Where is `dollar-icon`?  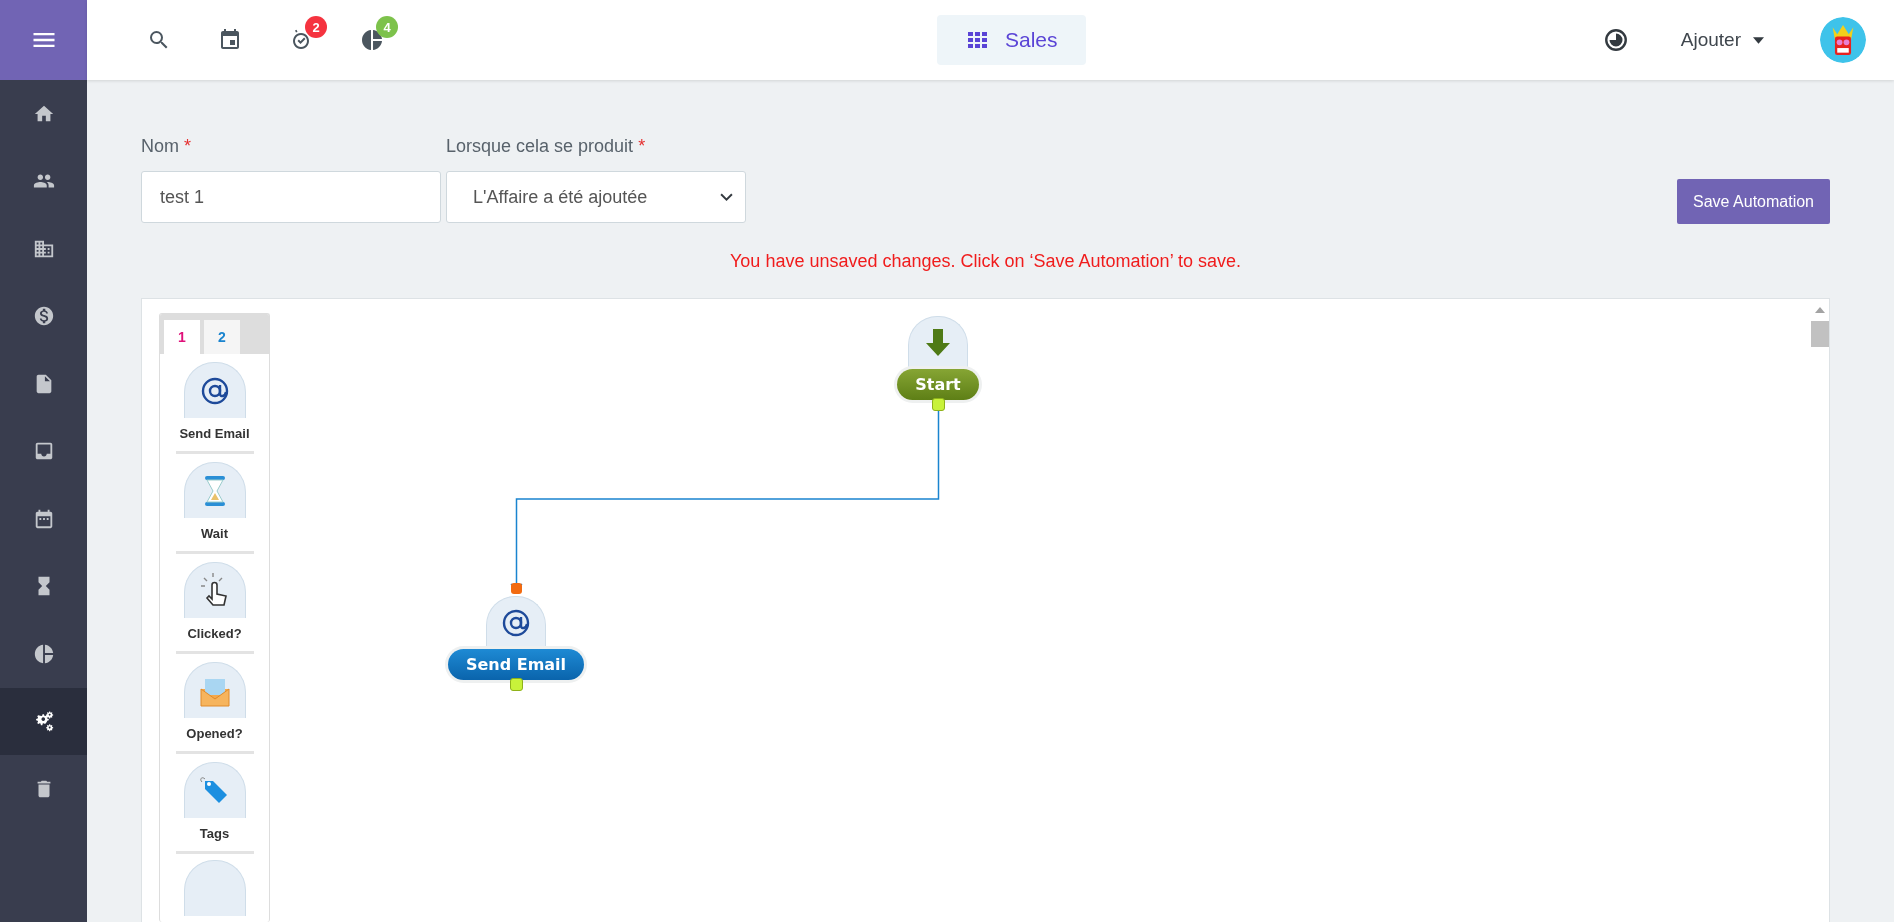 dollar-icon is located at coordinates (43, 316).